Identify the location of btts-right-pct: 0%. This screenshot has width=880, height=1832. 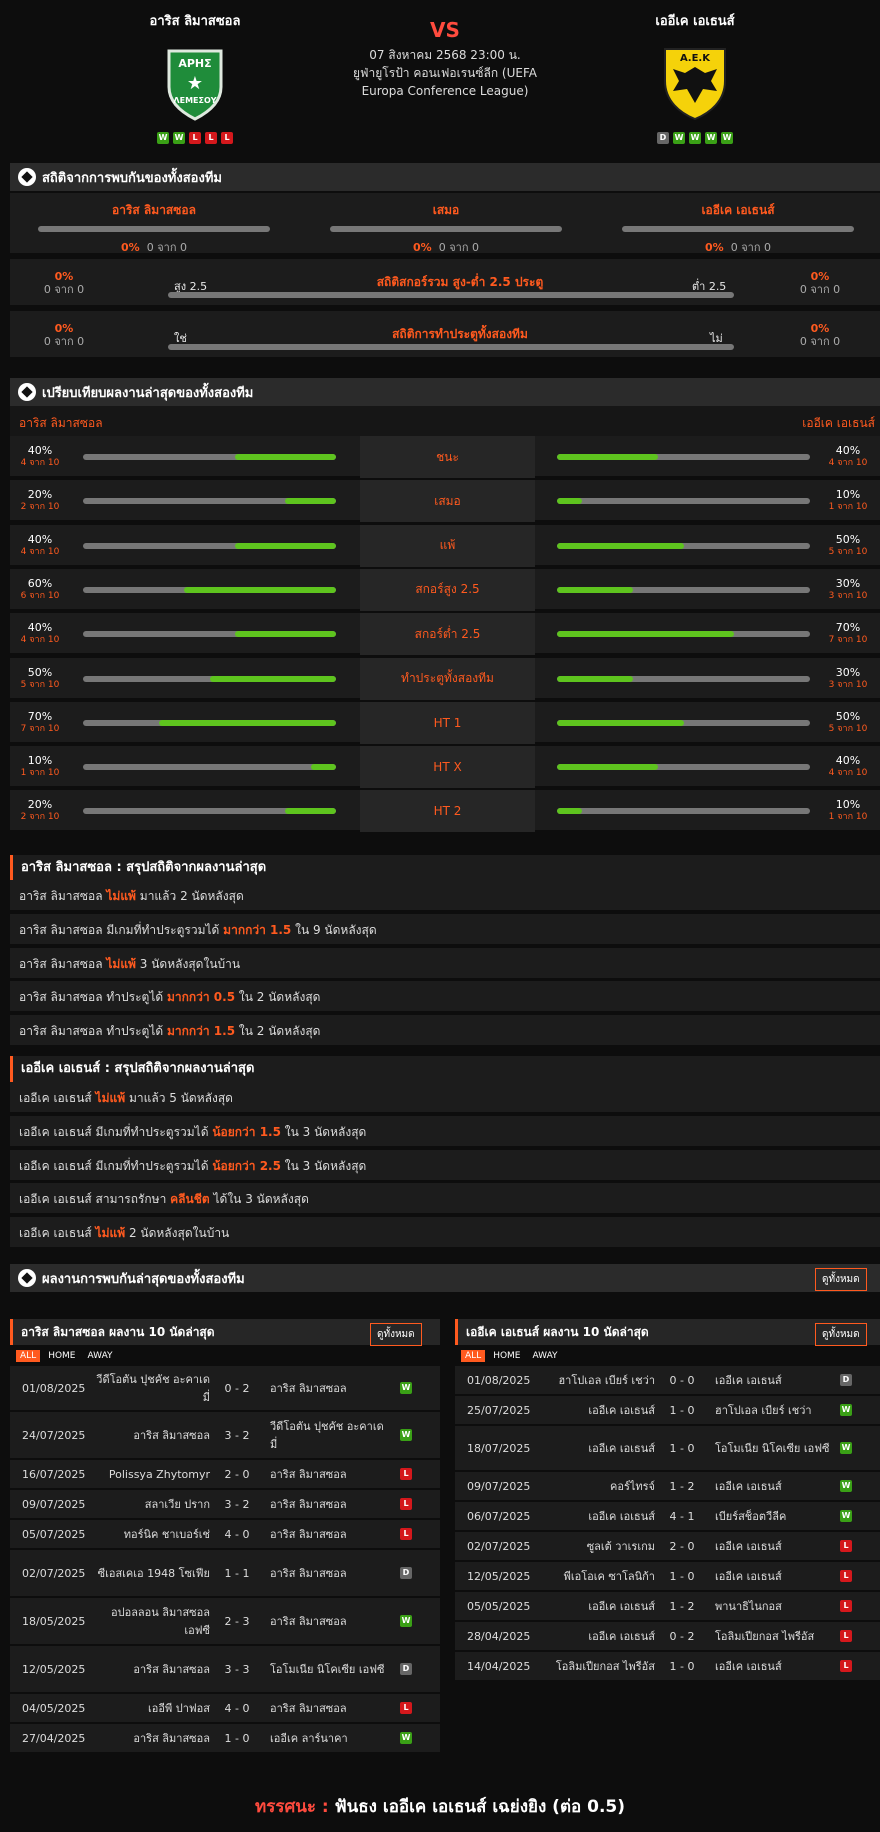
(820, 328).